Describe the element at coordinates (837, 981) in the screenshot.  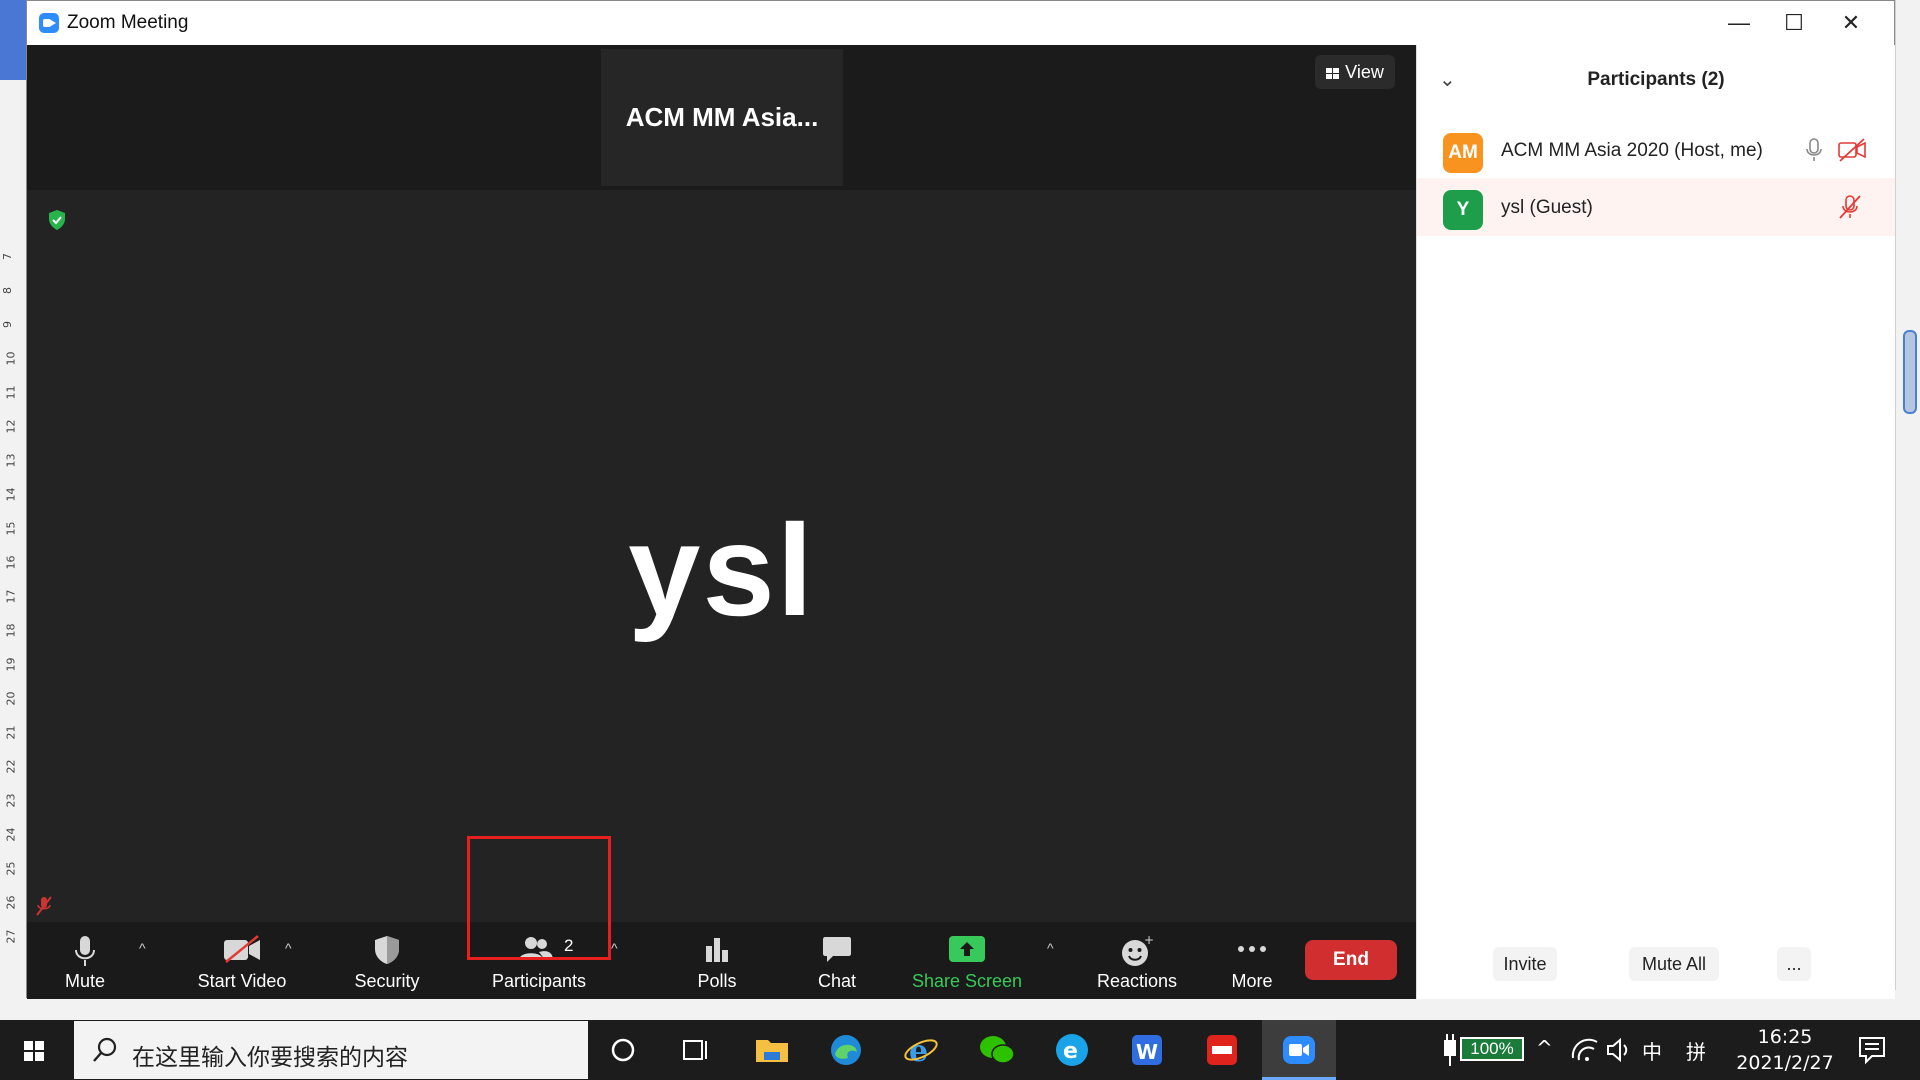
I see `chat-label: Chat` at that location.